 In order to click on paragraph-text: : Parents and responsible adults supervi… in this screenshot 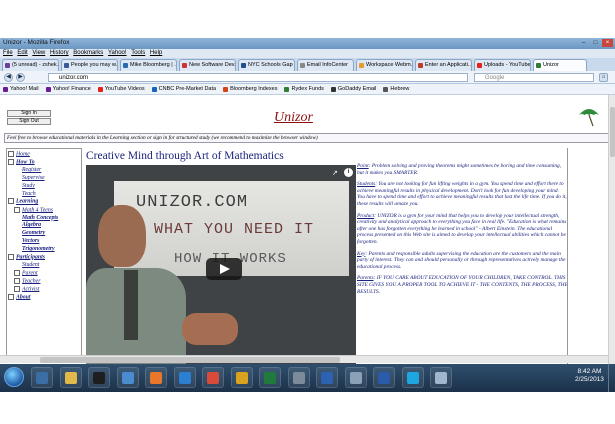, I will do `click(461, 260)`.